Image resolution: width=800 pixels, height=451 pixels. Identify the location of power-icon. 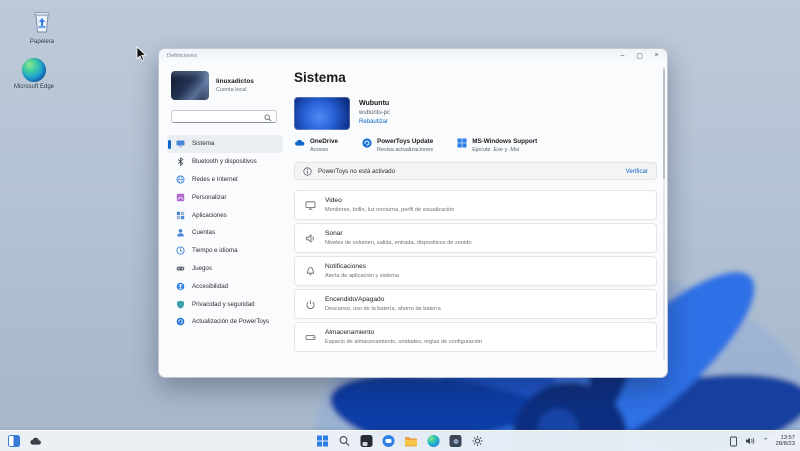
(310, 304).